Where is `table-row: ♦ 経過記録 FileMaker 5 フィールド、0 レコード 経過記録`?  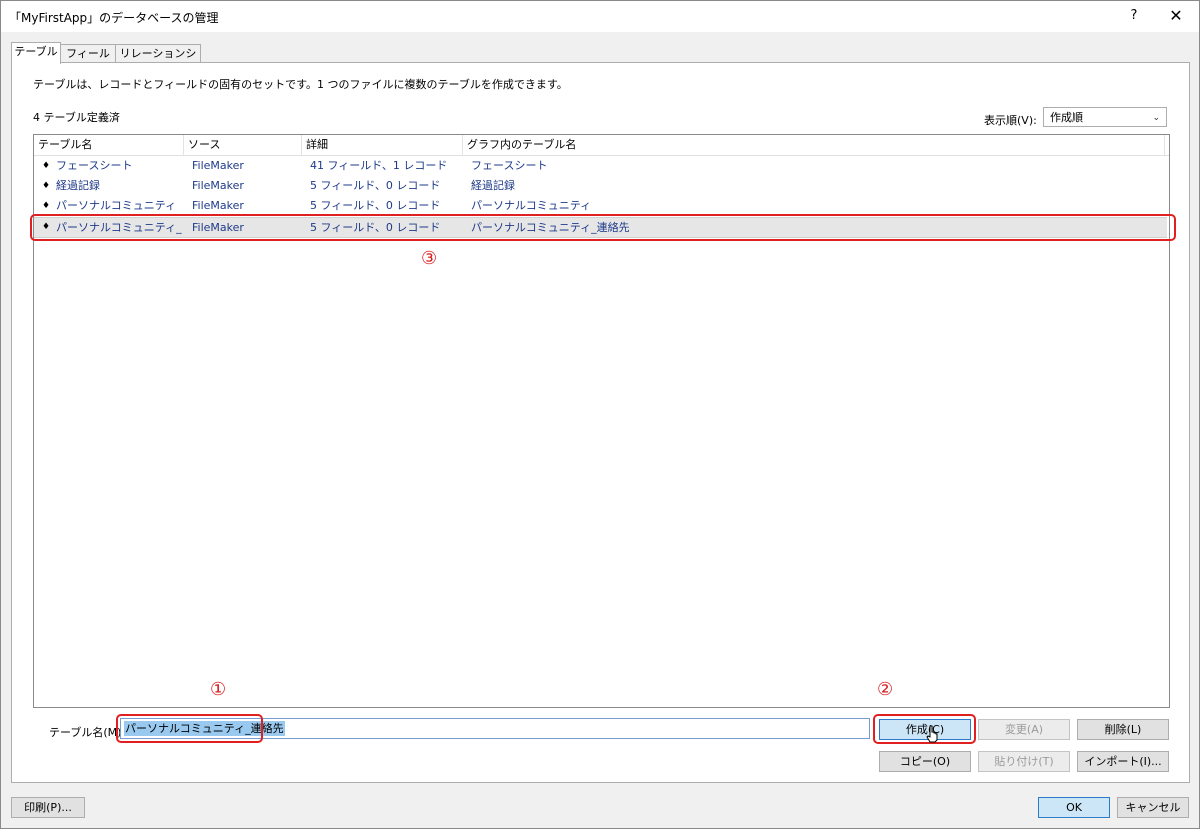 table-row: ♦ 経過記録 FileMaker 5 フィールド、0 レコード 経過記録 is located at coordinates (600, 186).